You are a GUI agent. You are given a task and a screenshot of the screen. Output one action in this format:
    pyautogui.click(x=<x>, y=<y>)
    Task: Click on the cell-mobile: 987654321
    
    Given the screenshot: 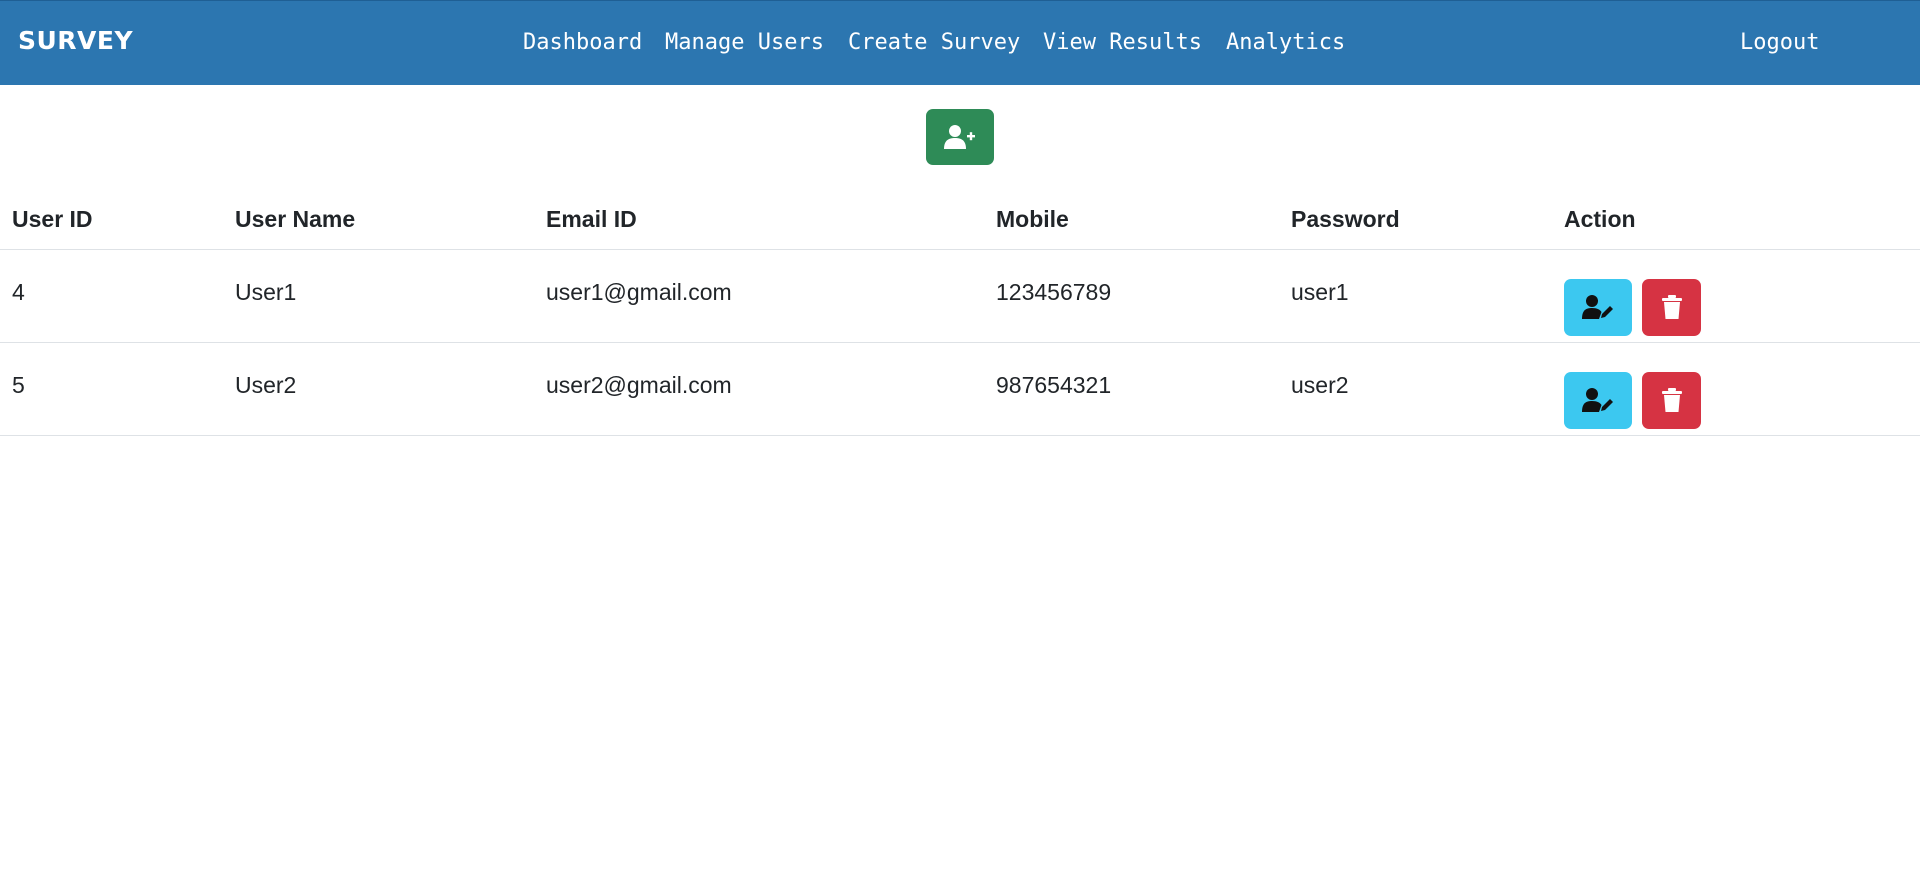 What is the action you would take?
    pyautogui.click(x=1131, y=389)
    